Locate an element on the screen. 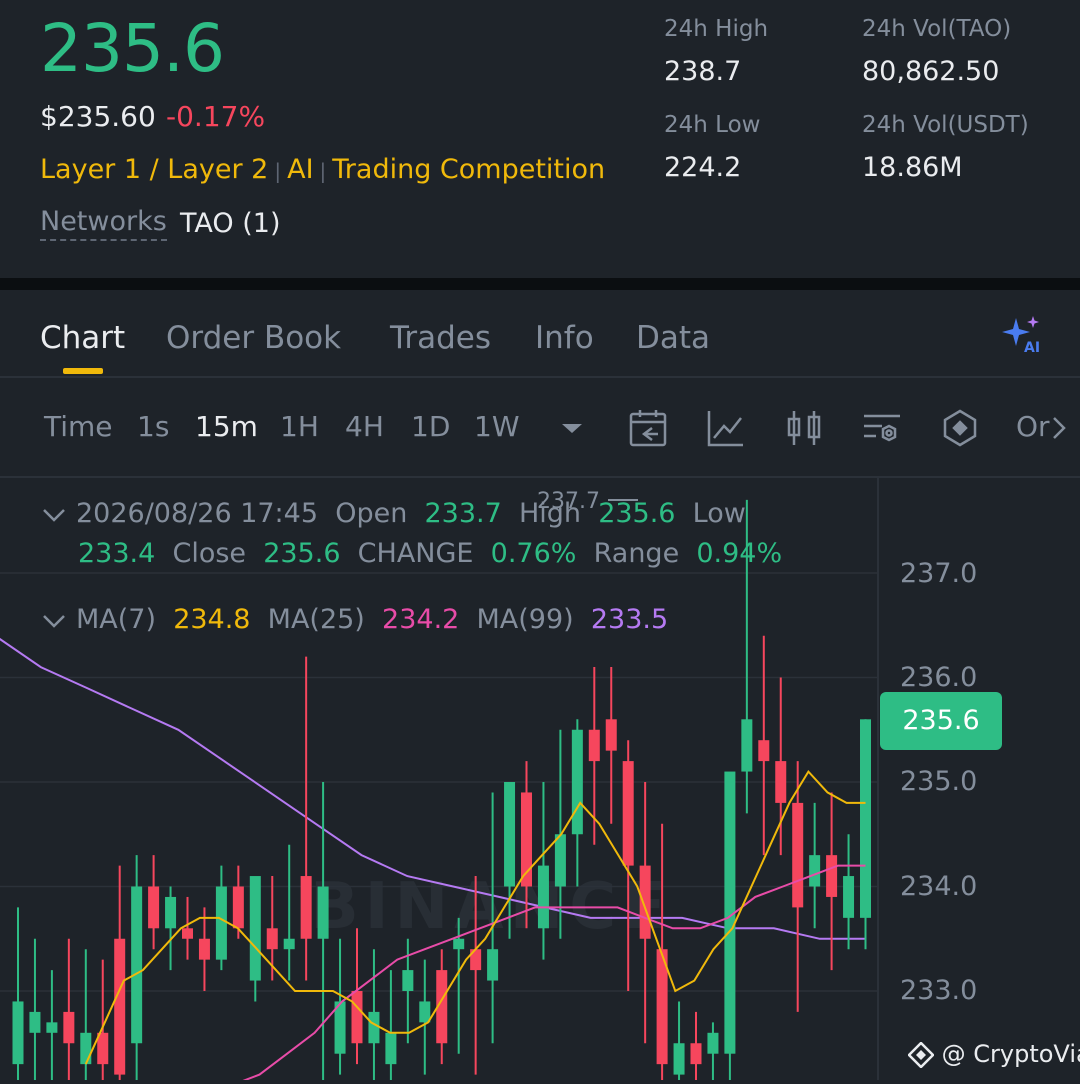  low-label: Low is located at coordinates (719, 513).